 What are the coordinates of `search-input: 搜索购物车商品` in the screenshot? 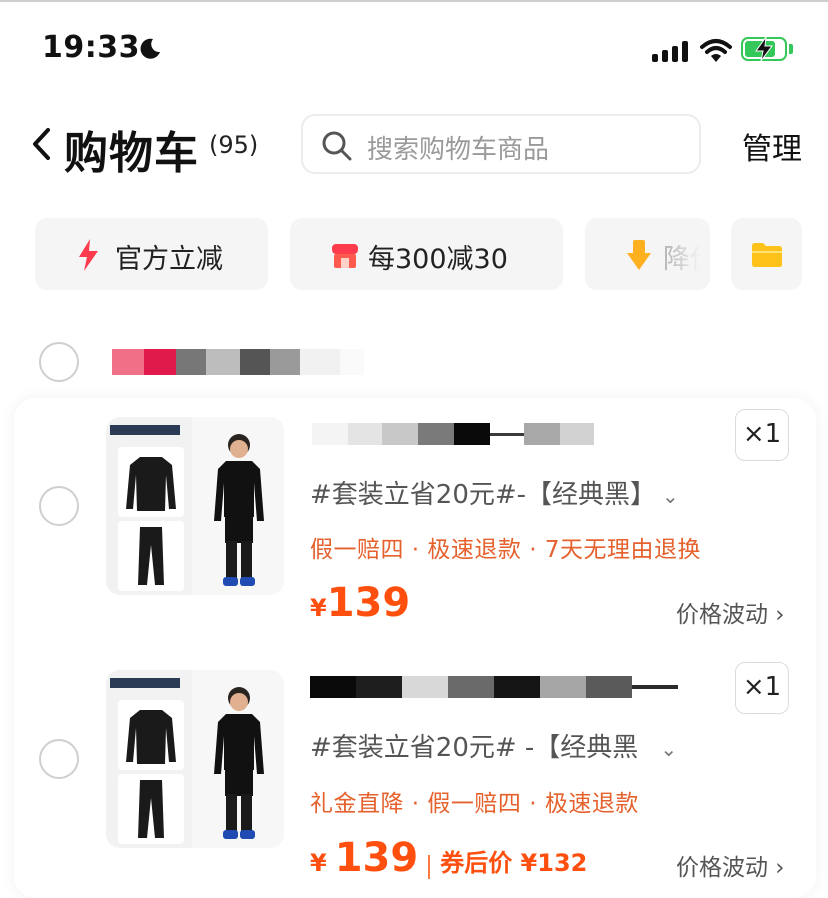 It's located at (501, 144).